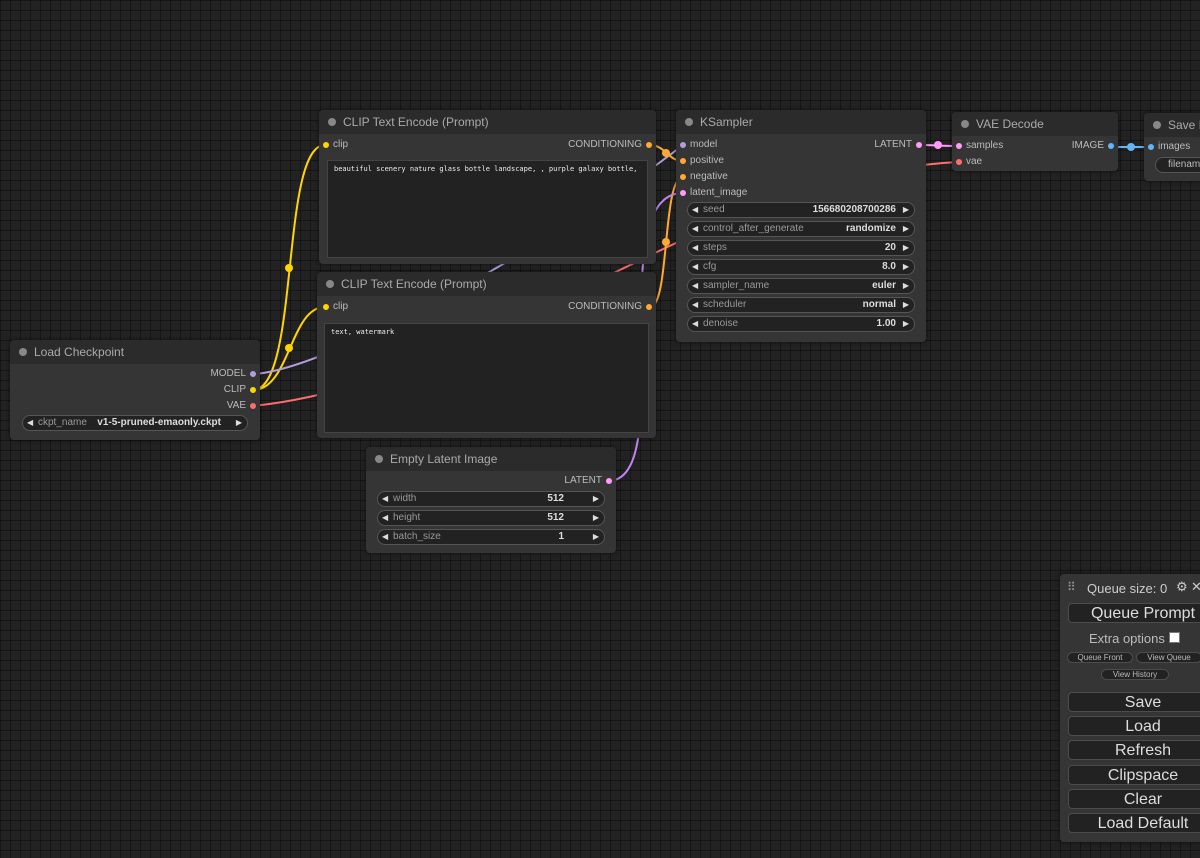 This screenshot has height=858, width=1200. Describe the element at coordinates (801, 324) in the screenshot. I see `widget-denoise: ◀ denoise 1.00 ▶` at that location.